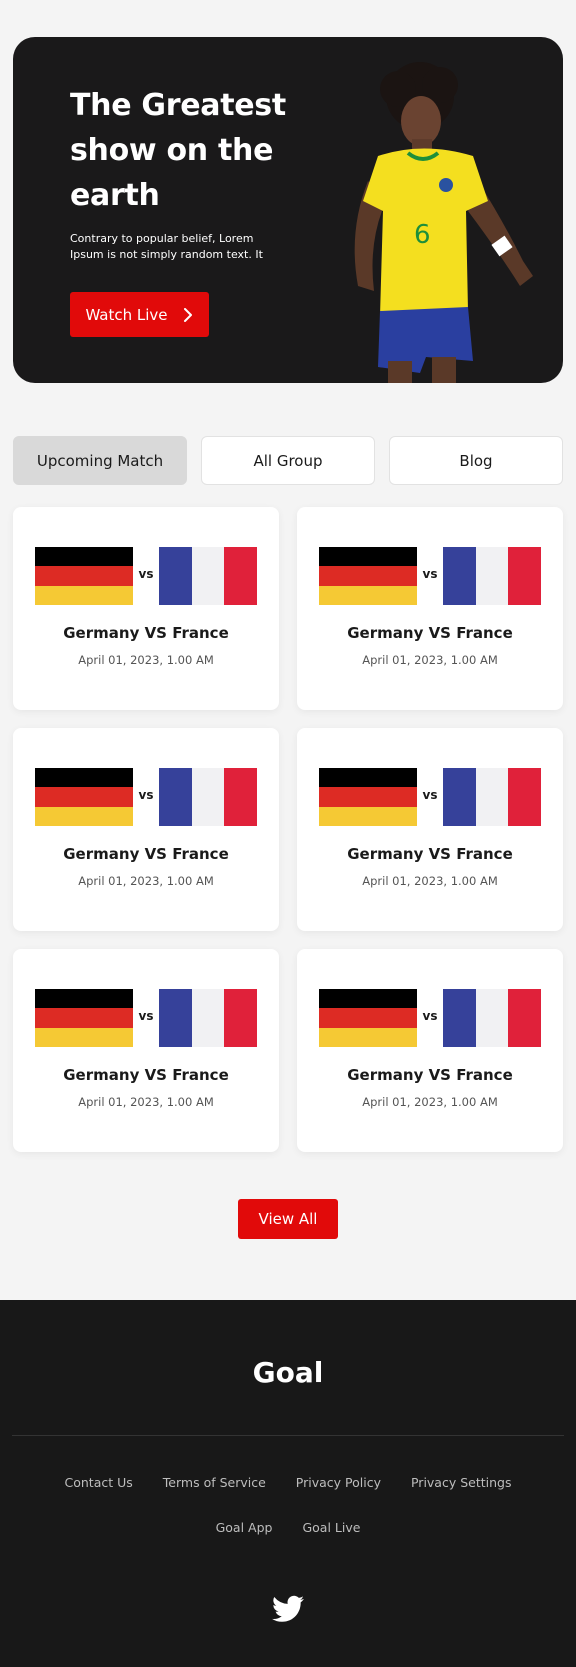 This screenshot has width=576, height=1667. Describe the element at coordinates (126, 314) in the screenshot. I see `watch-live-label: Watch Live` at that location.